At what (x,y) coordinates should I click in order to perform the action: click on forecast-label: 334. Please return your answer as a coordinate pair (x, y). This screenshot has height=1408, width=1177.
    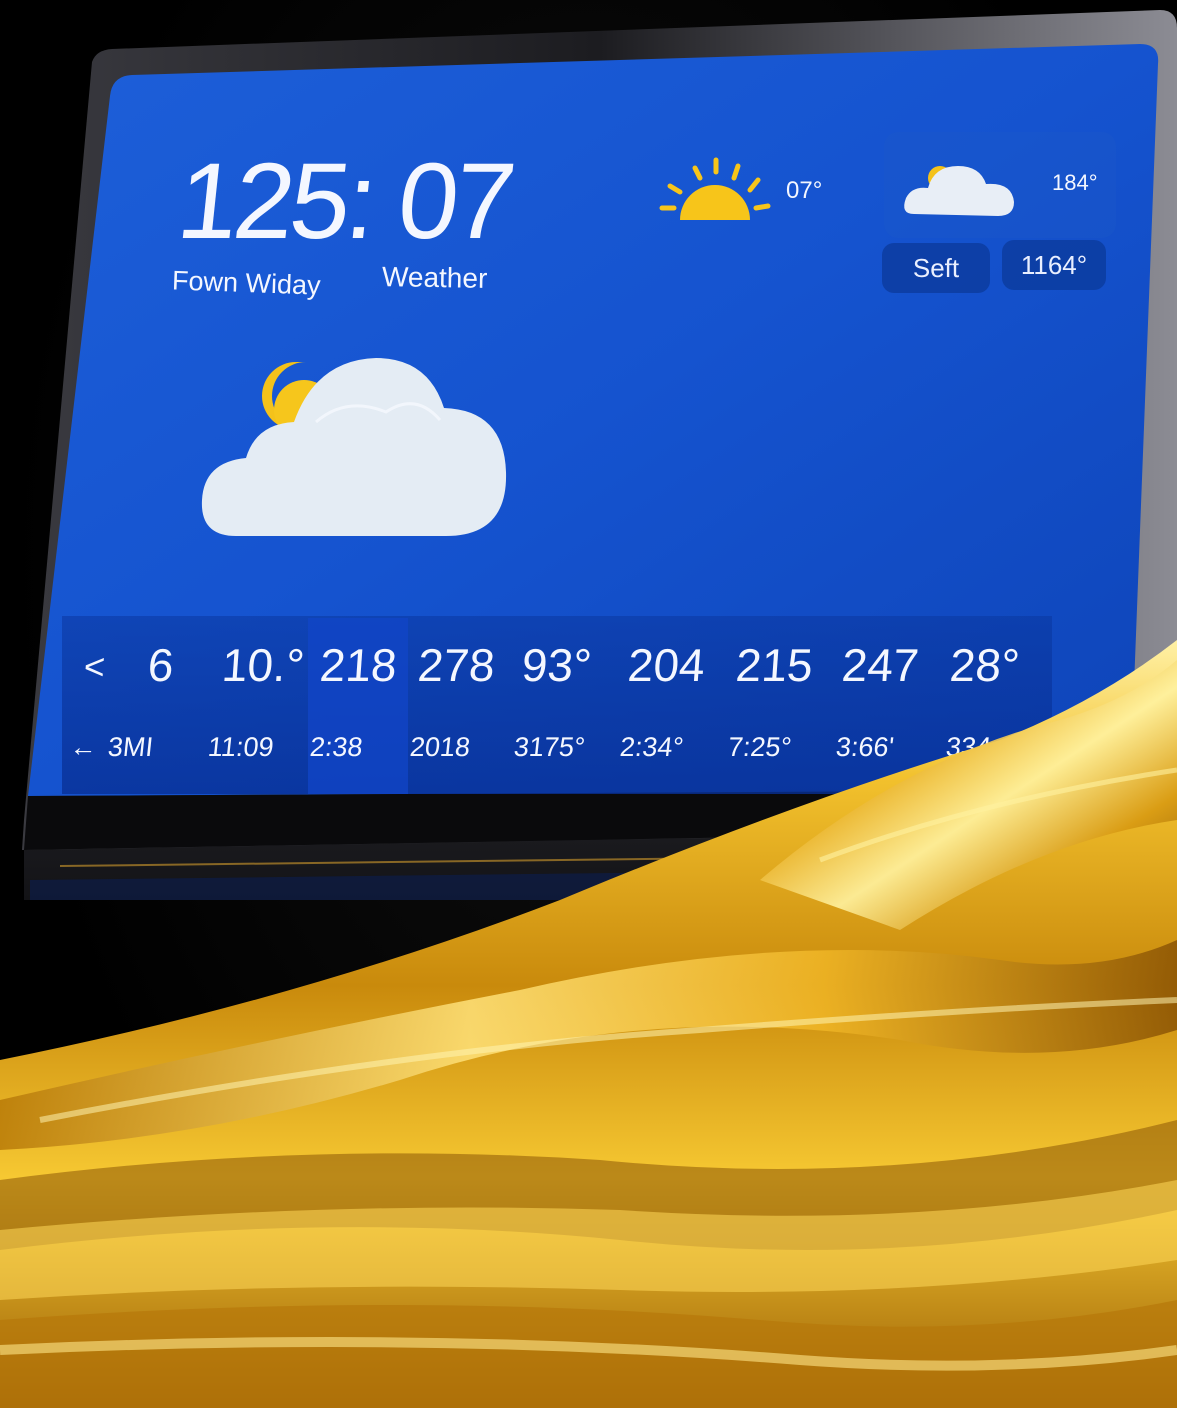
    Looking at the image, I should click on (968, 747).